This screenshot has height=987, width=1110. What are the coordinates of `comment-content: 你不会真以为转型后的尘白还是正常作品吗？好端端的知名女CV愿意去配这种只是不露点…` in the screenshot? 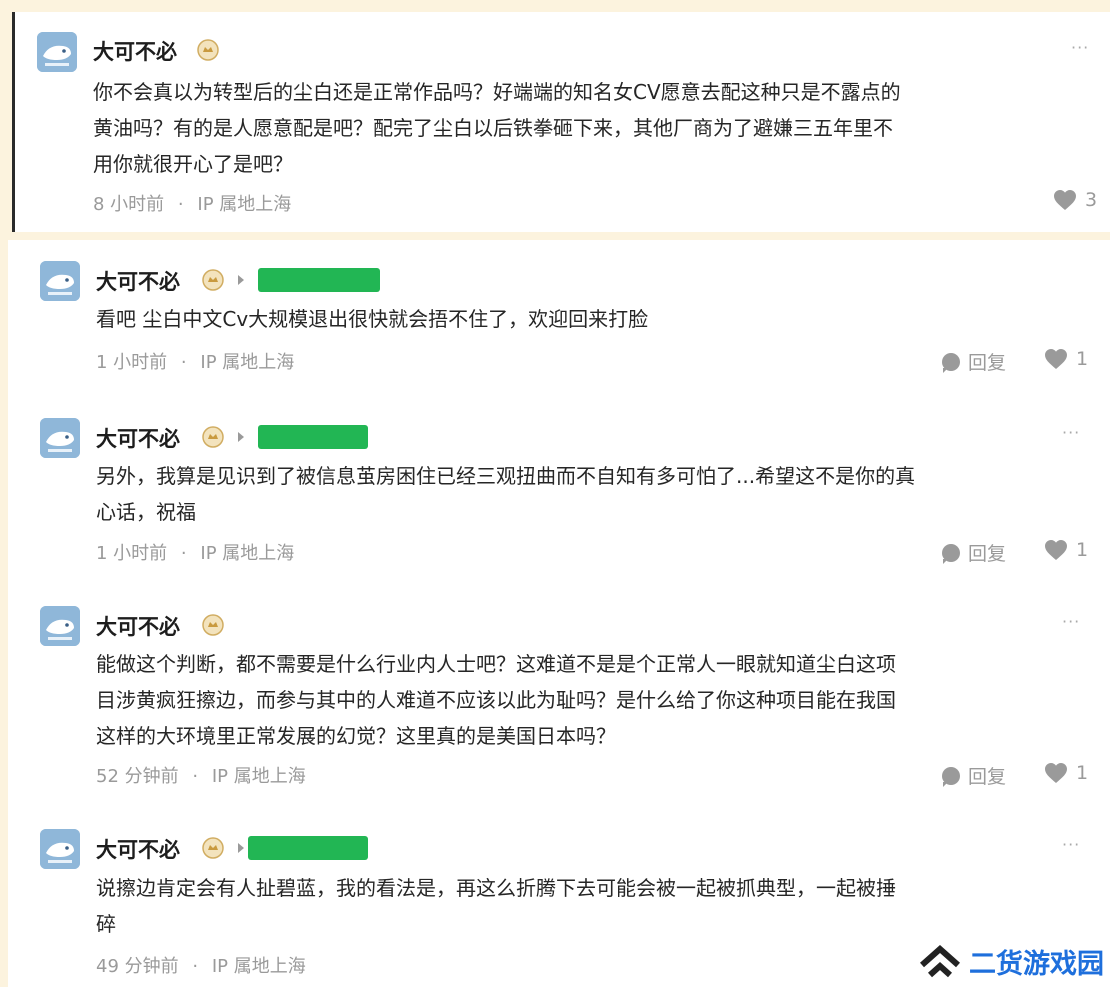 It's located at (497, 128).